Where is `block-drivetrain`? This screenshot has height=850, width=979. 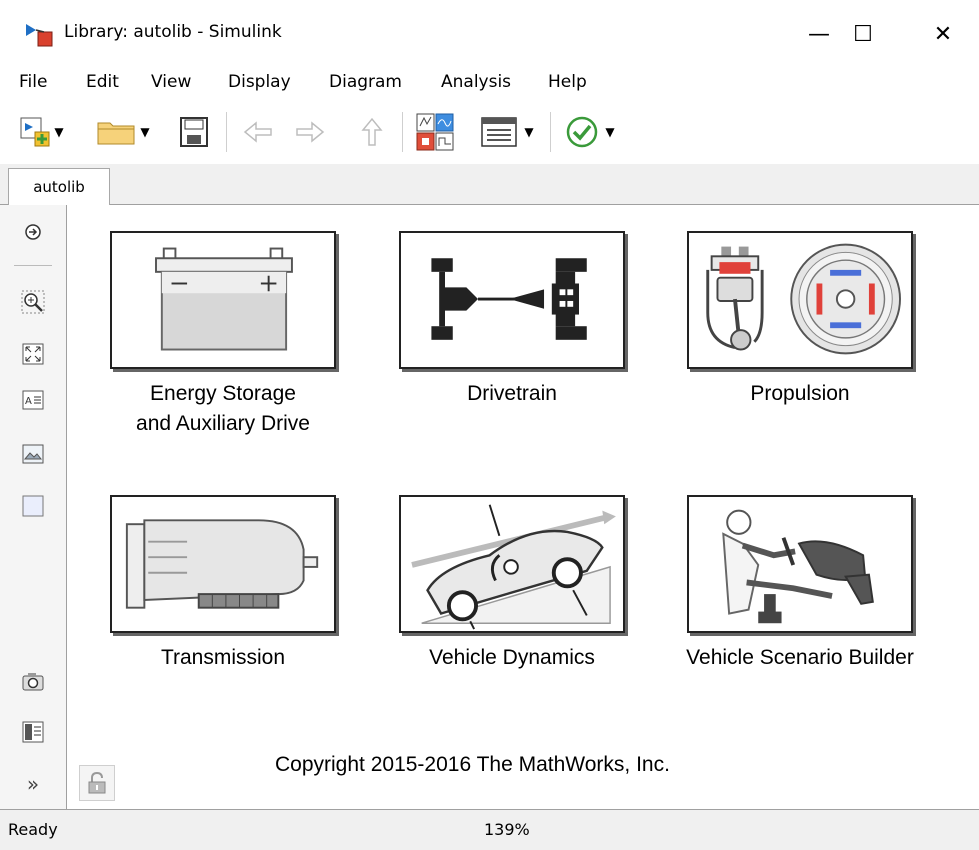 block-drivetrain is located at coordinates (512, 300).